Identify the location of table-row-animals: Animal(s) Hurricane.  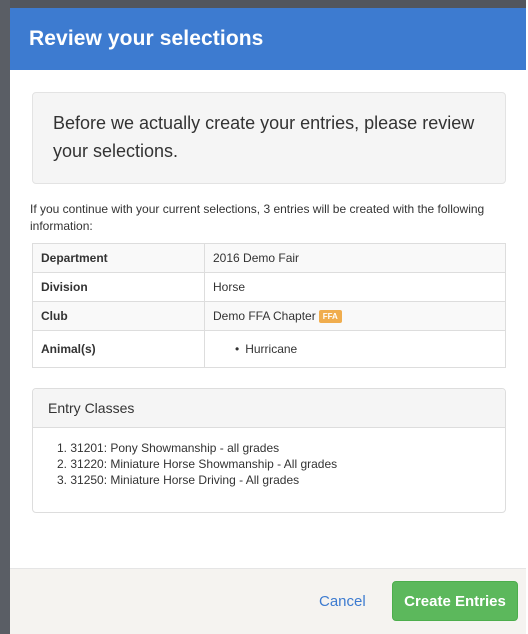
(269, 349).